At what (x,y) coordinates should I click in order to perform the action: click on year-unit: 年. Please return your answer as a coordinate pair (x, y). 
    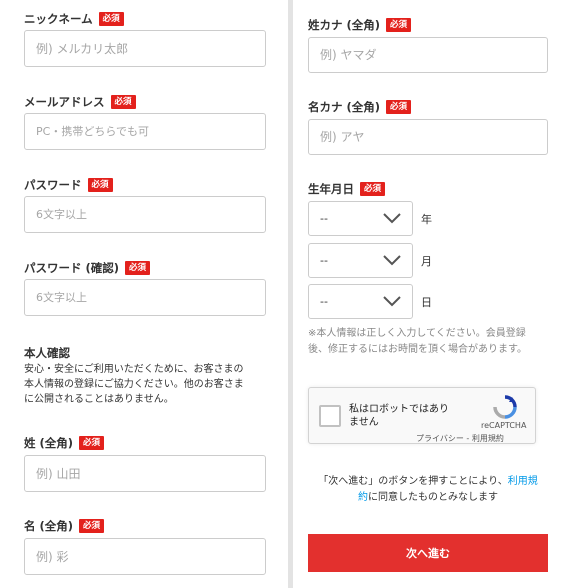
    Looking at the image, I should click on (426, 219).